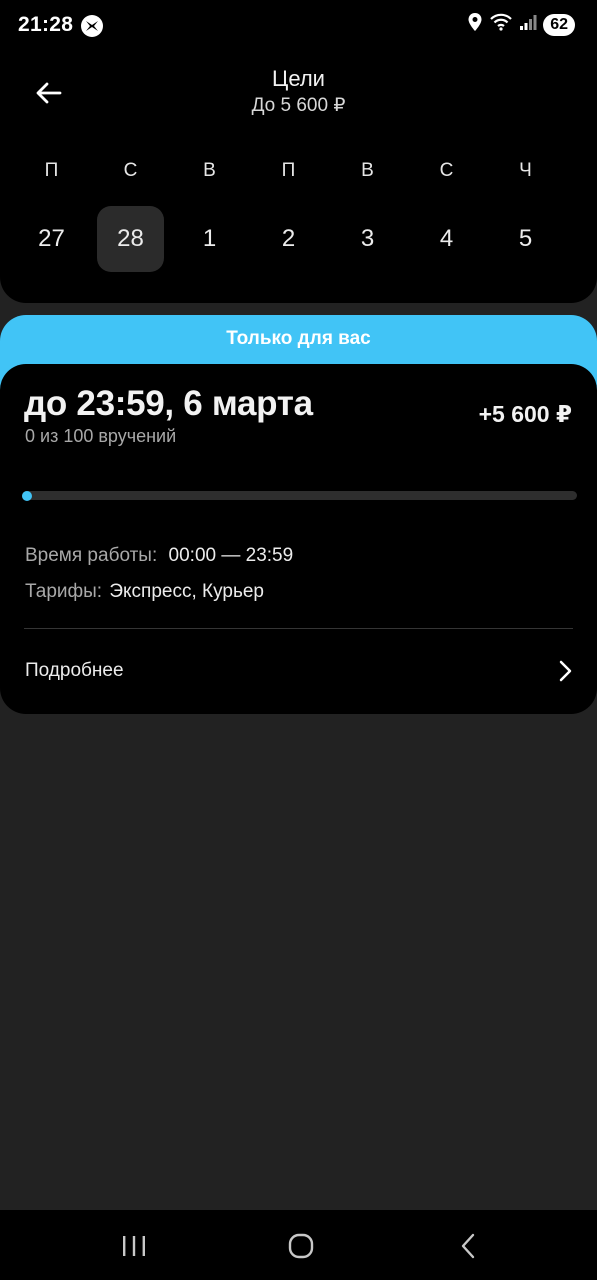 The image size is (597, 1280). I want to click on work-time-label: Время работы:, so click(91, 555).